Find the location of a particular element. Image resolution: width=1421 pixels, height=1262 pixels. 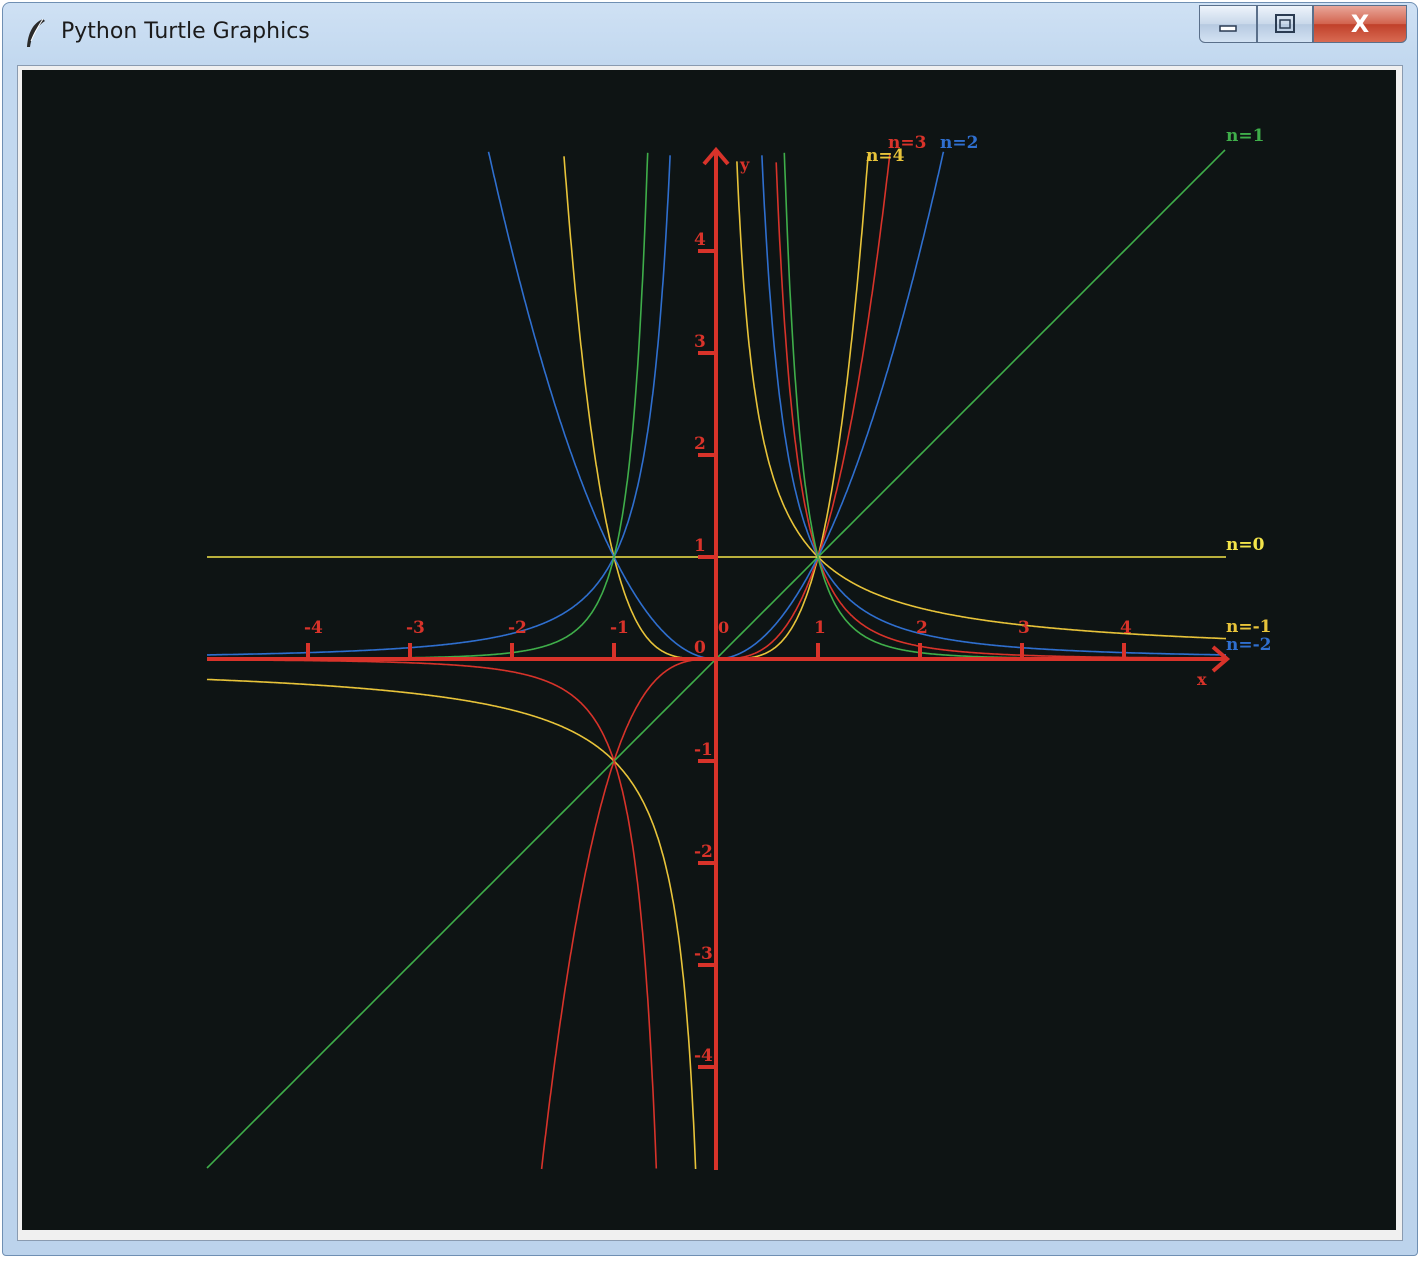

x-tick-label: 4 is located at coordinates (1126, 628).